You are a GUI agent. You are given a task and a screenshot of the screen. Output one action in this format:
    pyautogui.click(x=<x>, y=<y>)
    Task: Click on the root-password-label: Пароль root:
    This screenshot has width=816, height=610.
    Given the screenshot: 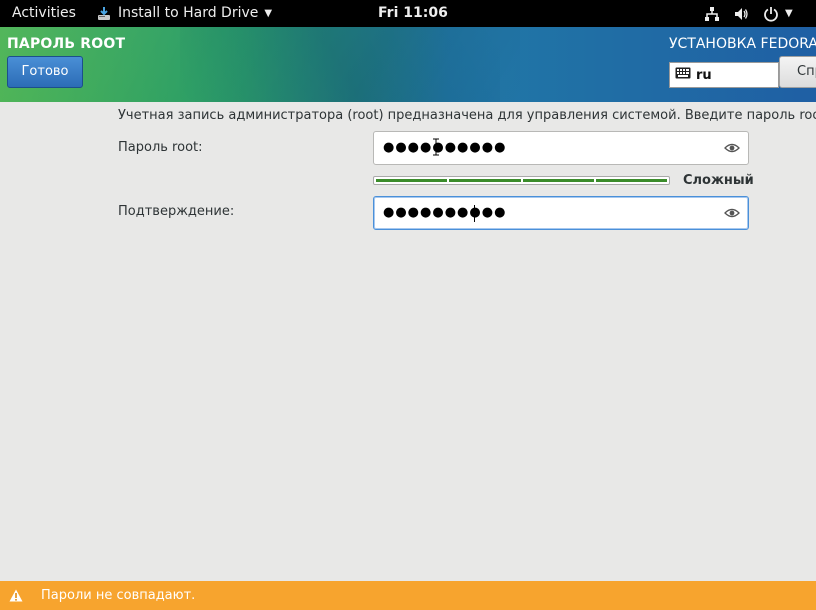 What is the action you would take?
    pyautogui.click(x=160, y=147)
    